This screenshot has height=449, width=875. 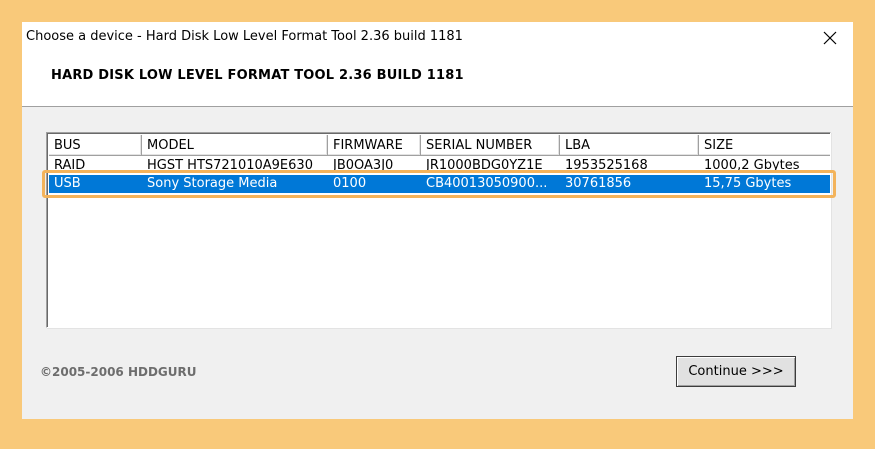 What do you see at coordinates (606, 165) in the screenshot?
I see `cell-lba: 1953525168` at bounding box center [606, 165].